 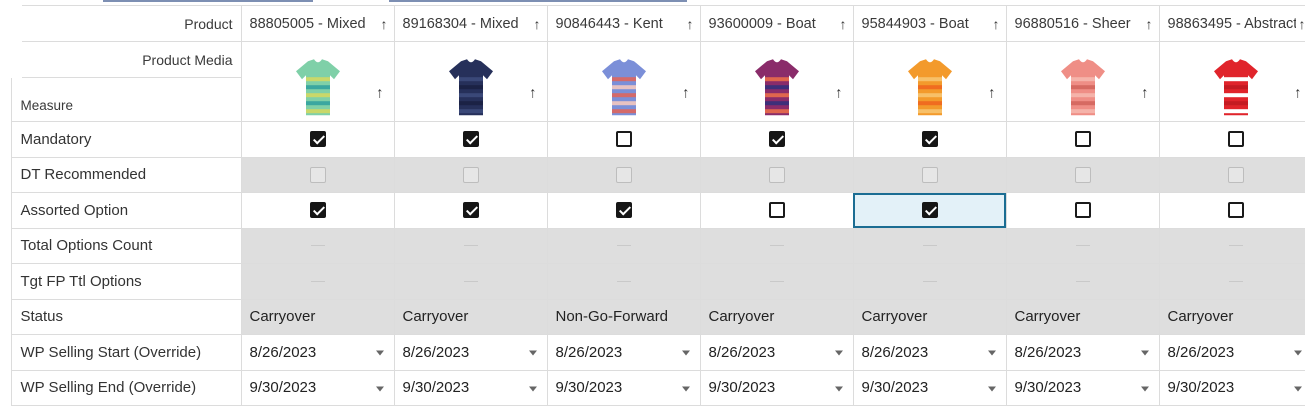 I want to click on mandatory-label: Mandatory, so click(x=126, y=139).